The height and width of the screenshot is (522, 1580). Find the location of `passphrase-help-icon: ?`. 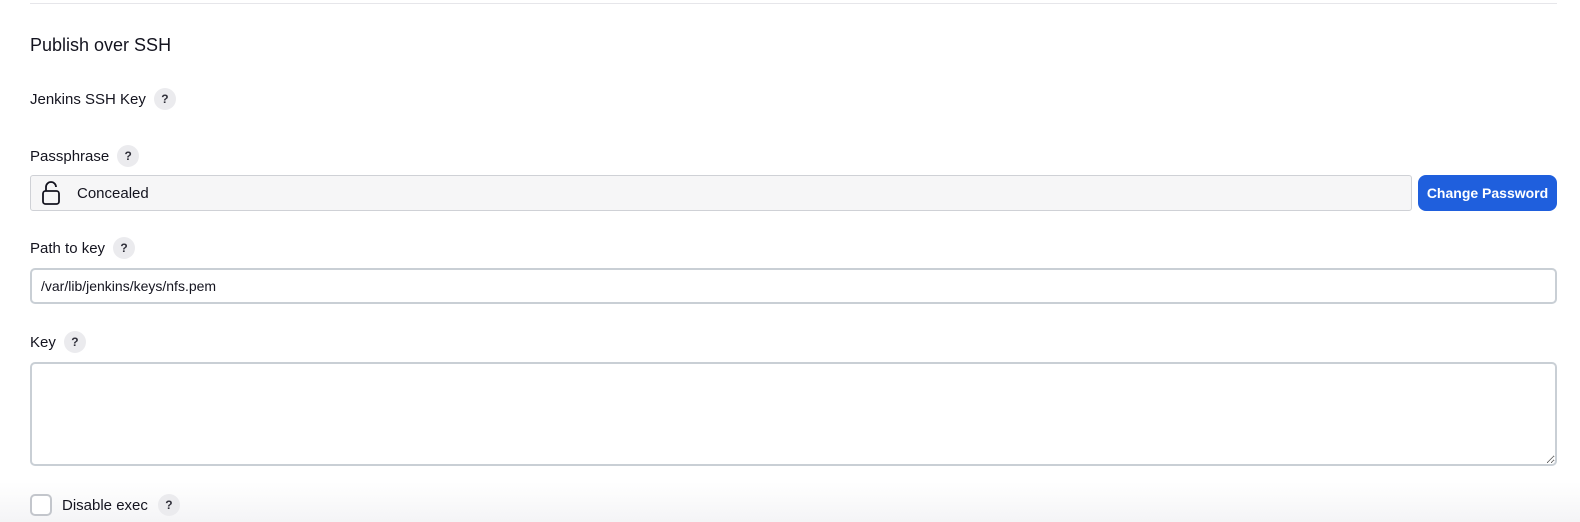

passphrase-help-icon: ? is located at coordinates (128, 156).